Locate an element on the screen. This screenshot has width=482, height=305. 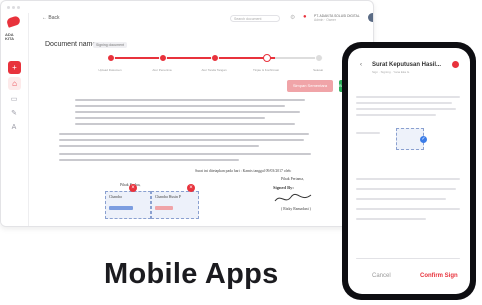
back-label: Back is located at coordinates (54, 18).